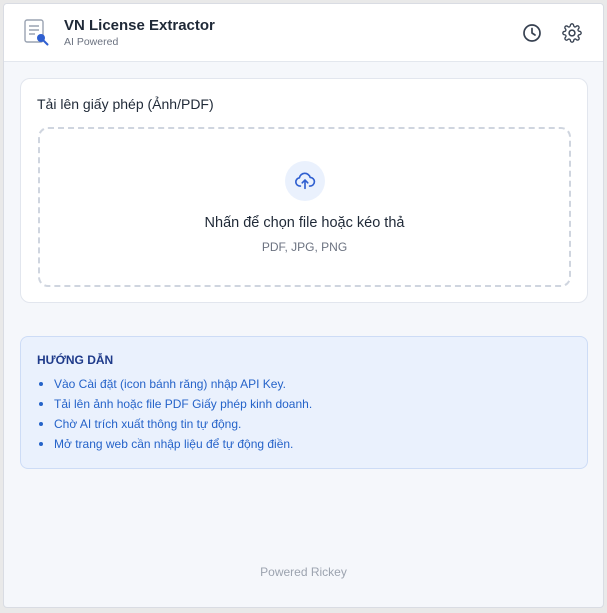 This screenshot has height=613, width=607. Describe the element at coordinates (125, 104) in the screenshot. I see `upload-title: Tải lên giấy phép (Ảnh/PDF)` at that location.